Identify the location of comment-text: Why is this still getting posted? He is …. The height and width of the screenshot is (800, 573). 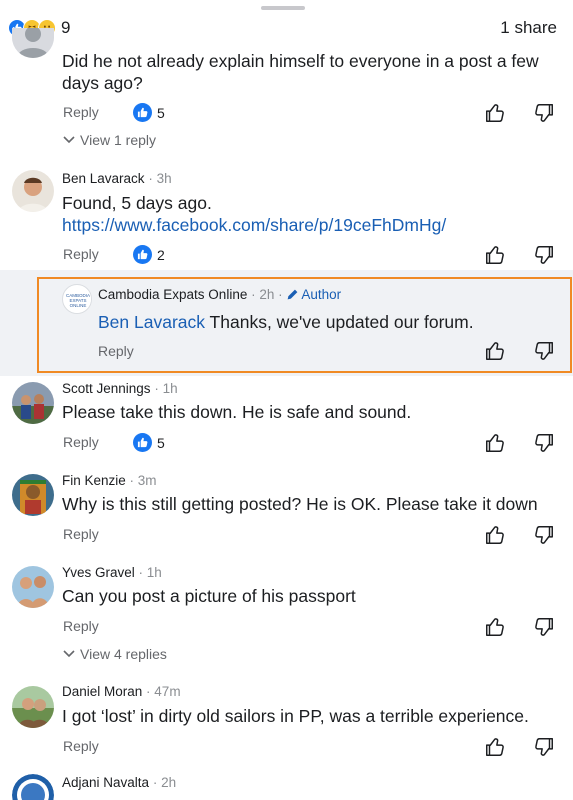
(300, 504).